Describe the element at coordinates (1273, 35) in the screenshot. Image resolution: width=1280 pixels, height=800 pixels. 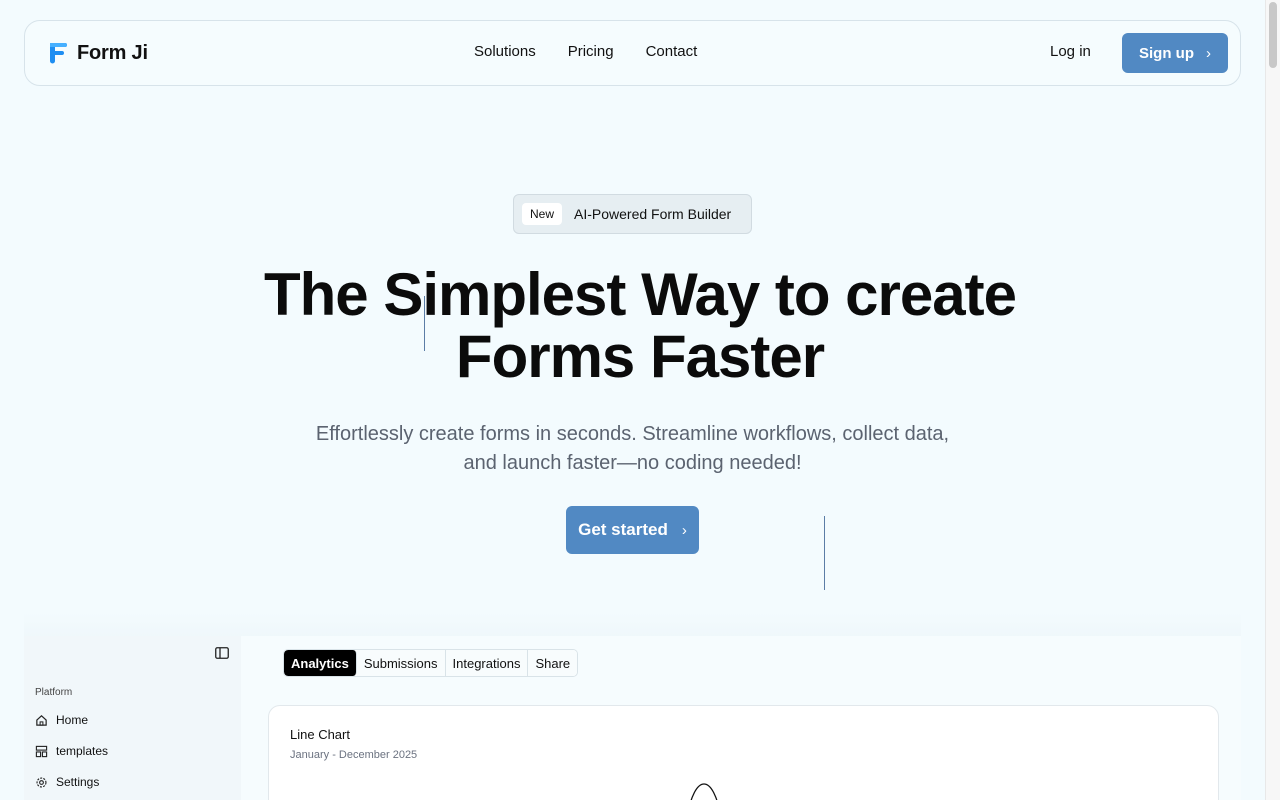
I see `scrollbar-thumb` at that location.